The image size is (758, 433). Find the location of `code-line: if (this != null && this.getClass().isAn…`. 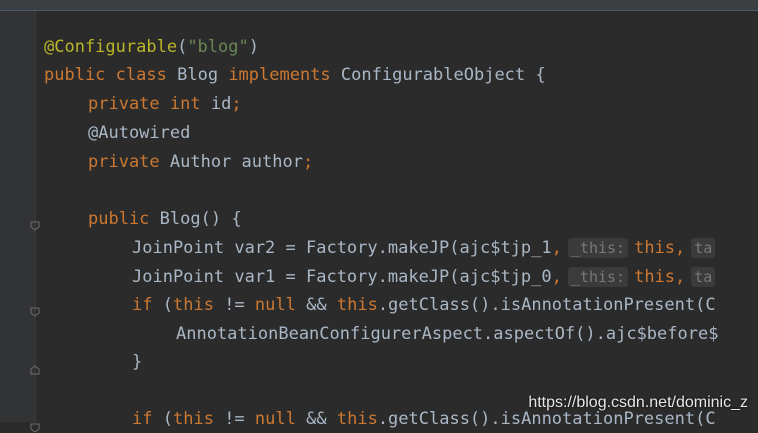

code-line: if (this != null && this.getClass().isAn… is located at coordinates (424, 305).